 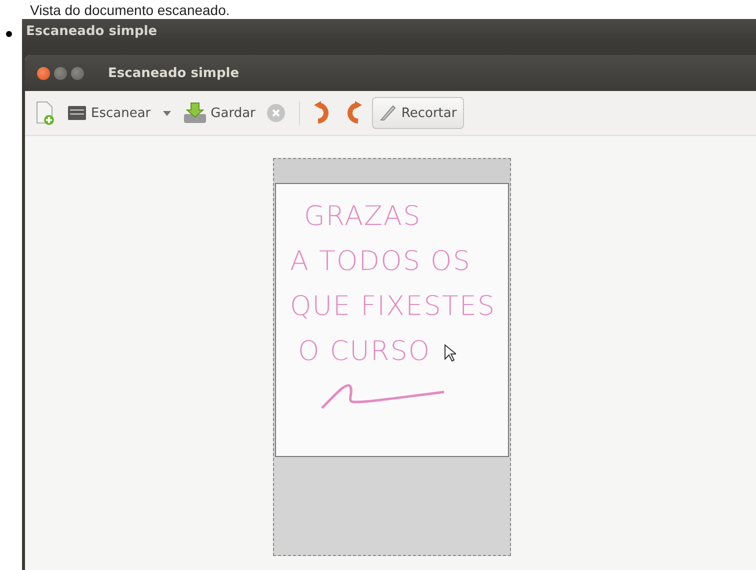 I want to click on caption-text: Vista do documento escaneado., so click(x=130, y=10).